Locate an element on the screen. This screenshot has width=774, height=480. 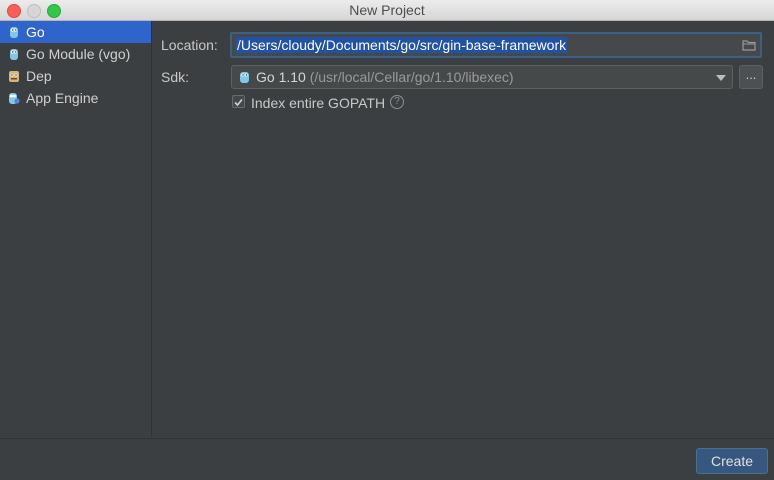
create-button: Create is located at coordinates (732, 461).